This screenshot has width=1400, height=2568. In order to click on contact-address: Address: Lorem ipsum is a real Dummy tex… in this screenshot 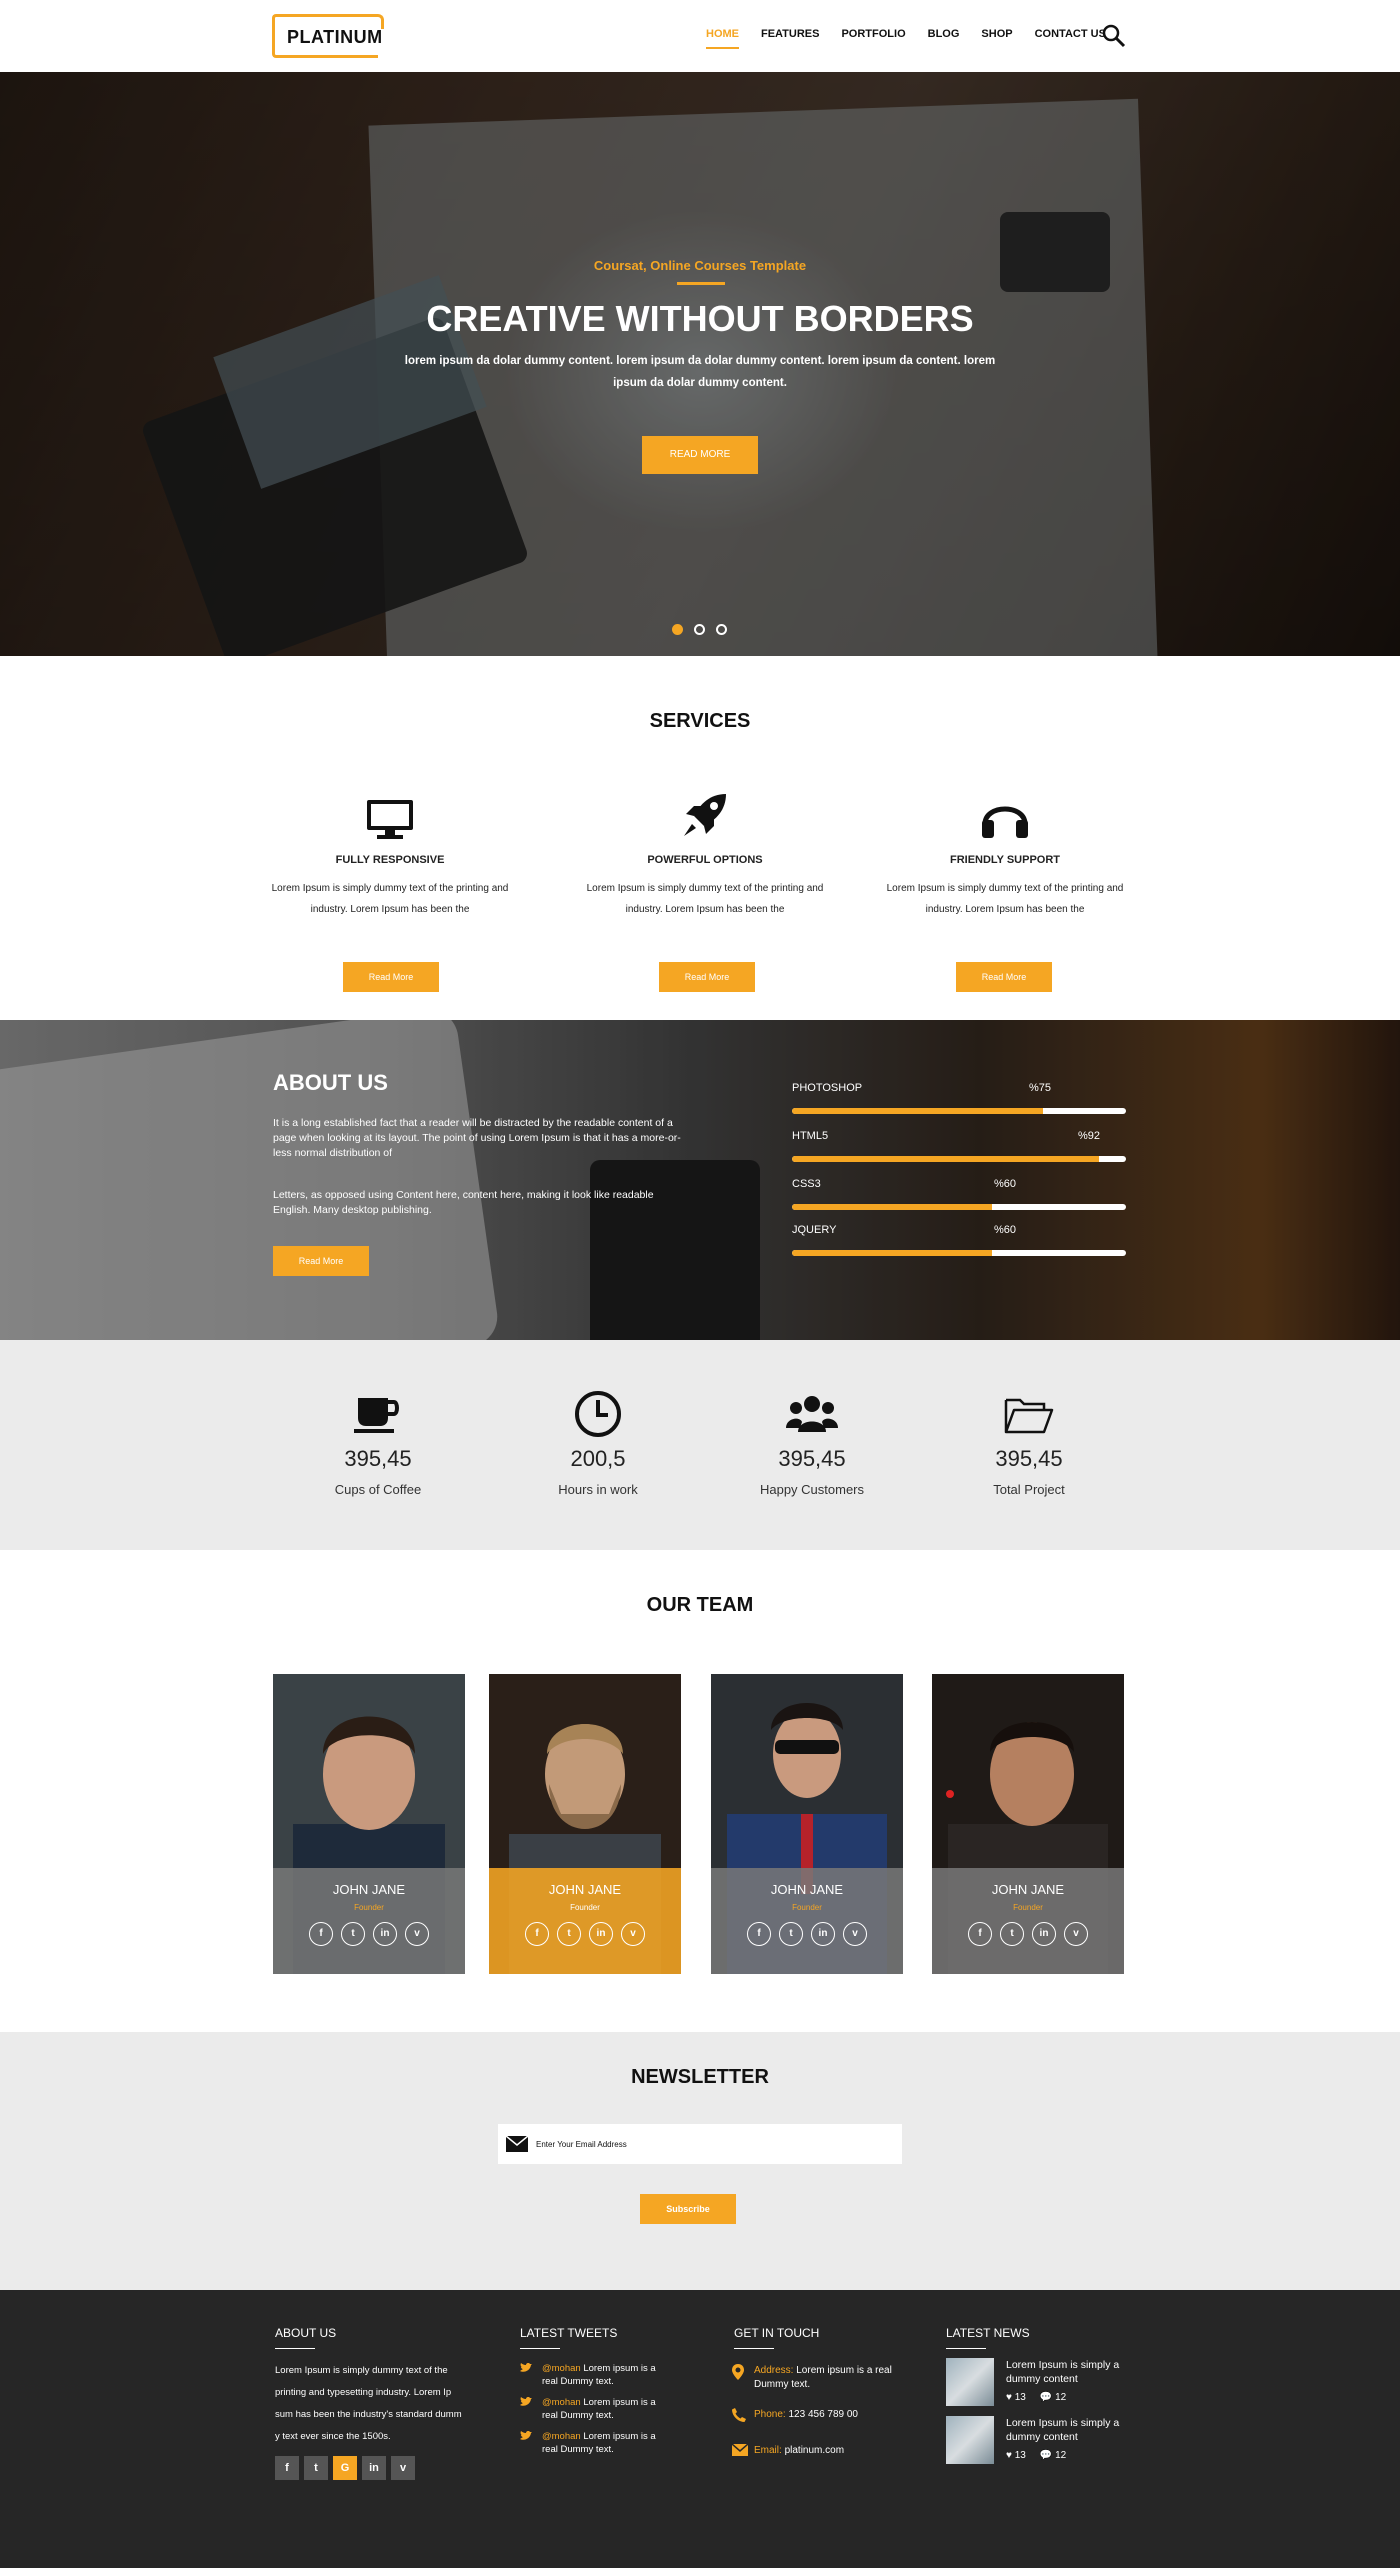, I will do `click(812, 2378)`.